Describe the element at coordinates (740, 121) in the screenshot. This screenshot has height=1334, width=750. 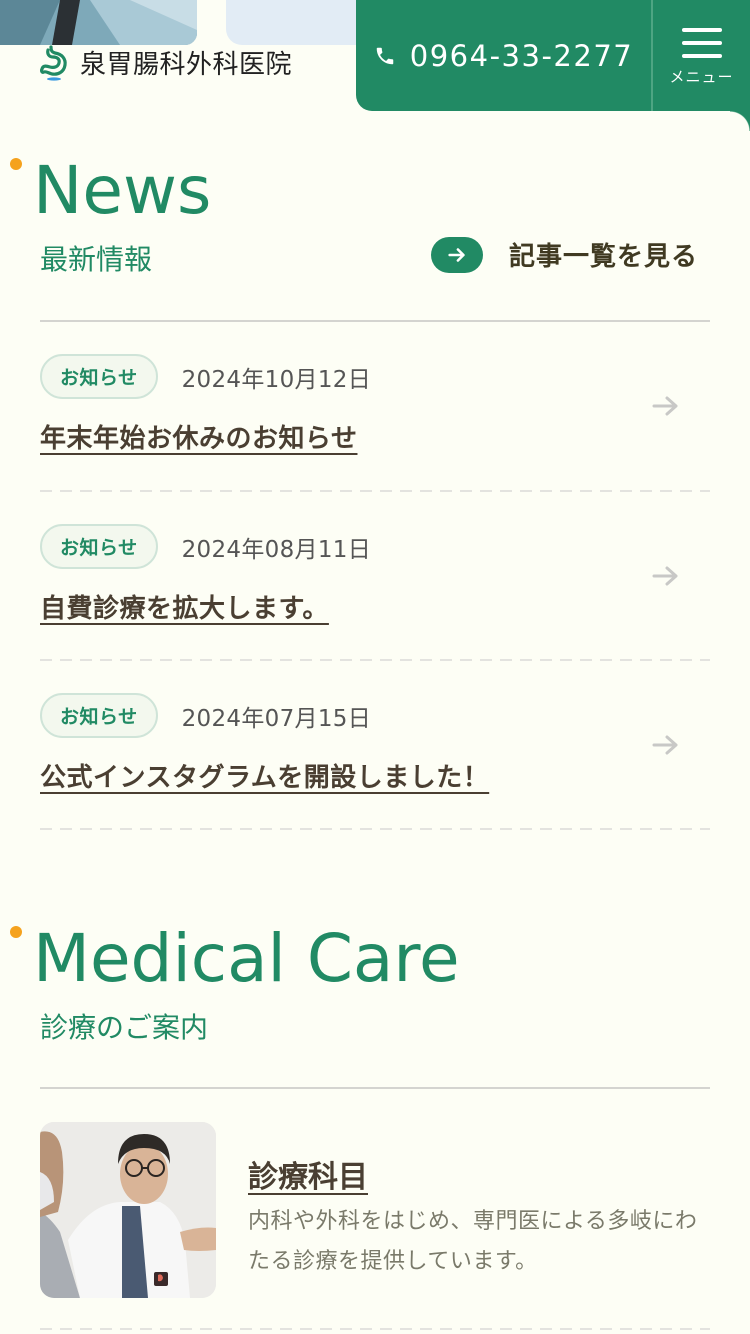
I see `header-corner-decoration` at that location.